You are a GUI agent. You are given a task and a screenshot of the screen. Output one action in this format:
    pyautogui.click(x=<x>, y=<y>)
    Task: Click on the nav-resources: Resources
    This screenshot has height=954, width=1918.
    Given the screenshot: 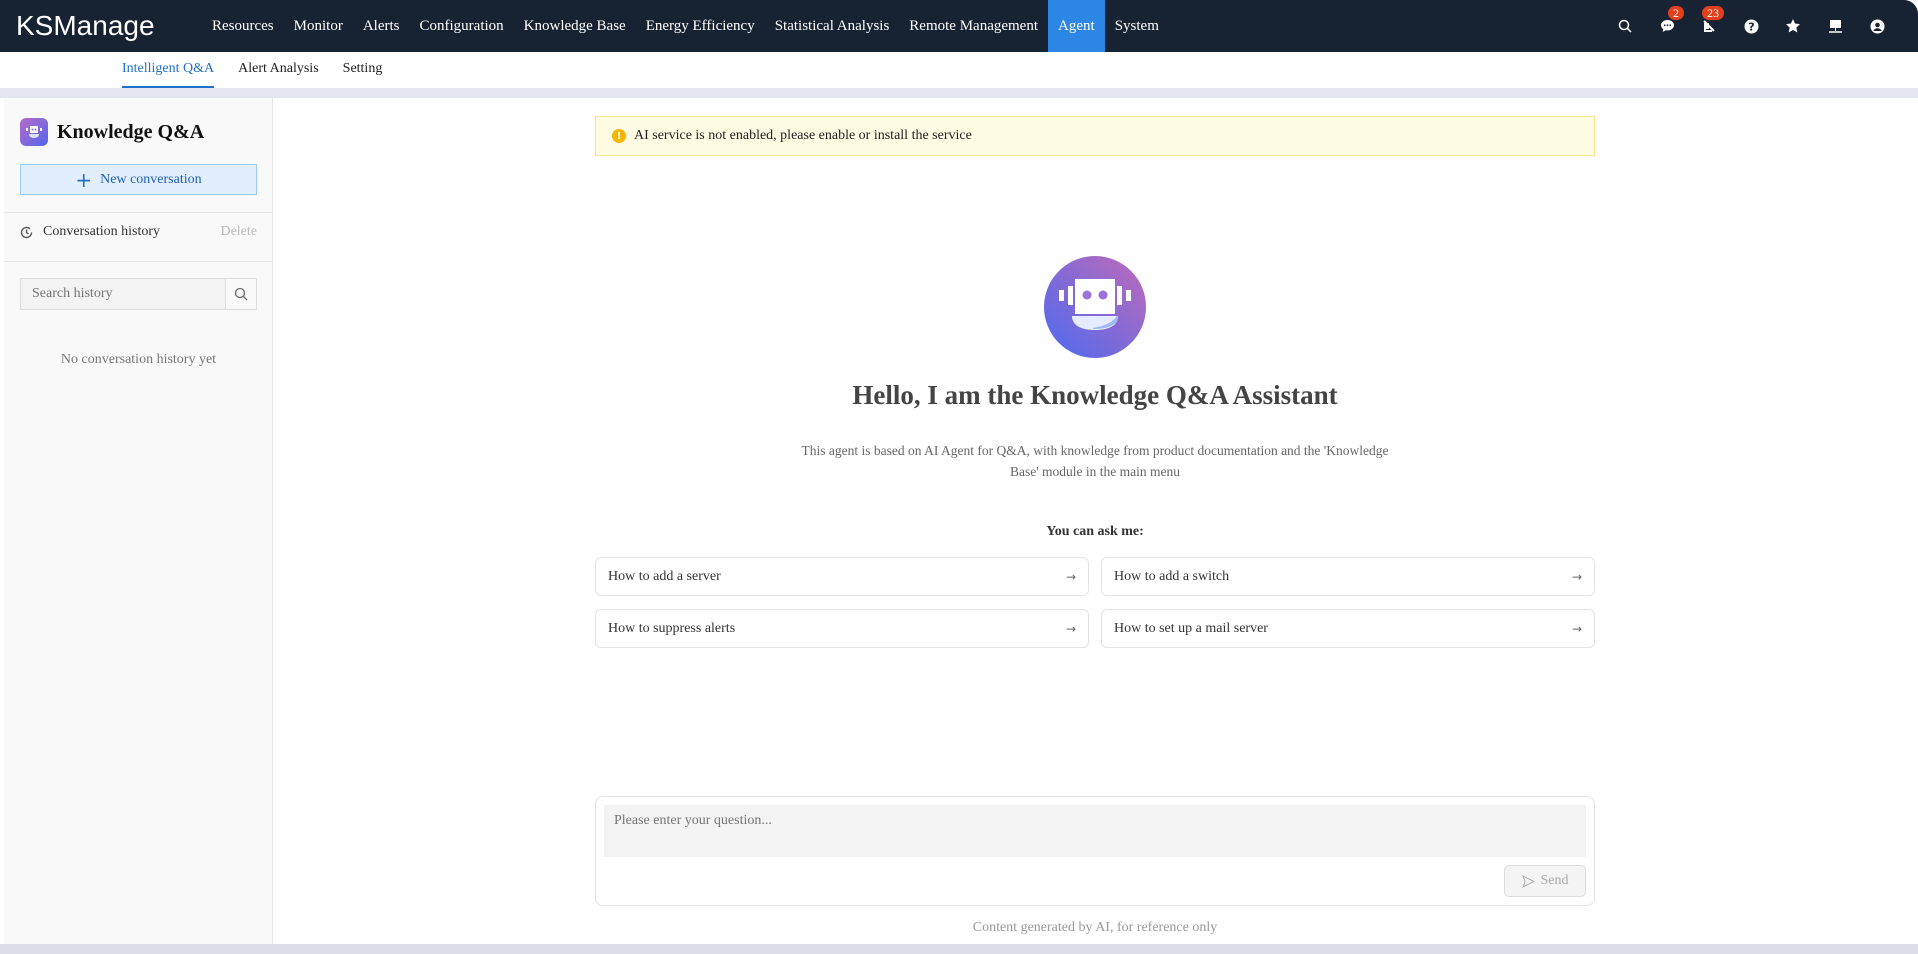 What is the action you would take?
    pyautogui.click(x=243, y=26)
    